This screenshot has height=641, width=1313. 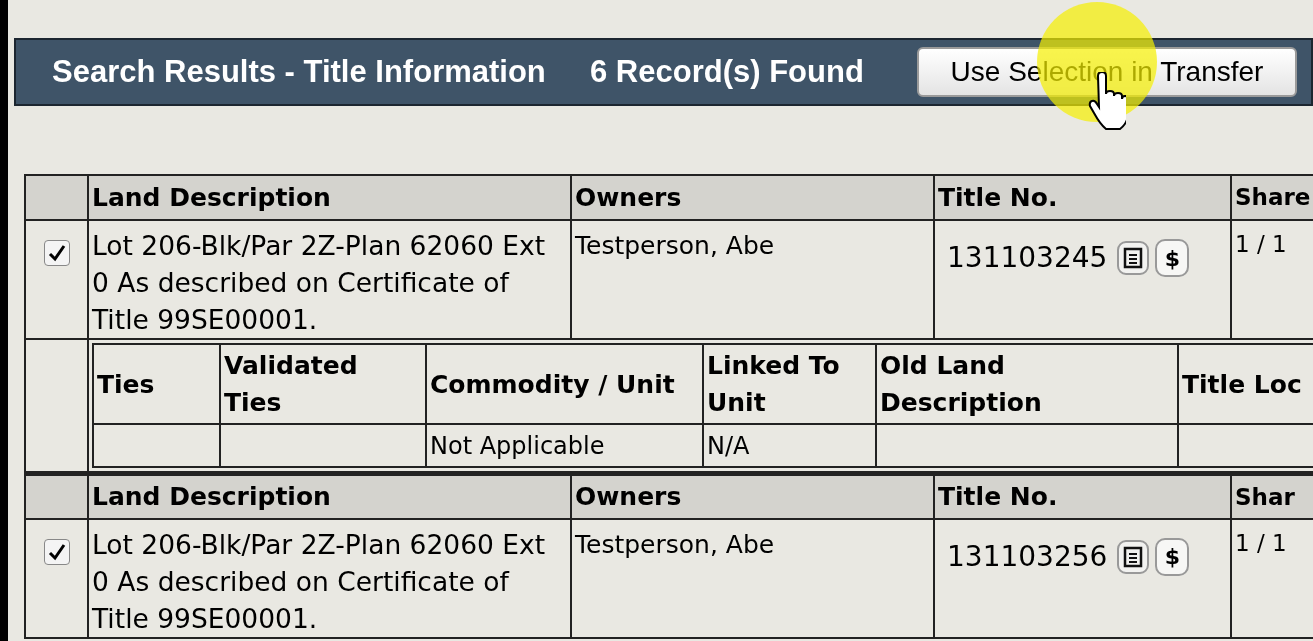 What do you see at coordinates (564, 384) in the screenshot?
I see `column-header: Commodity / Unit` at bounding box center [564, 384].